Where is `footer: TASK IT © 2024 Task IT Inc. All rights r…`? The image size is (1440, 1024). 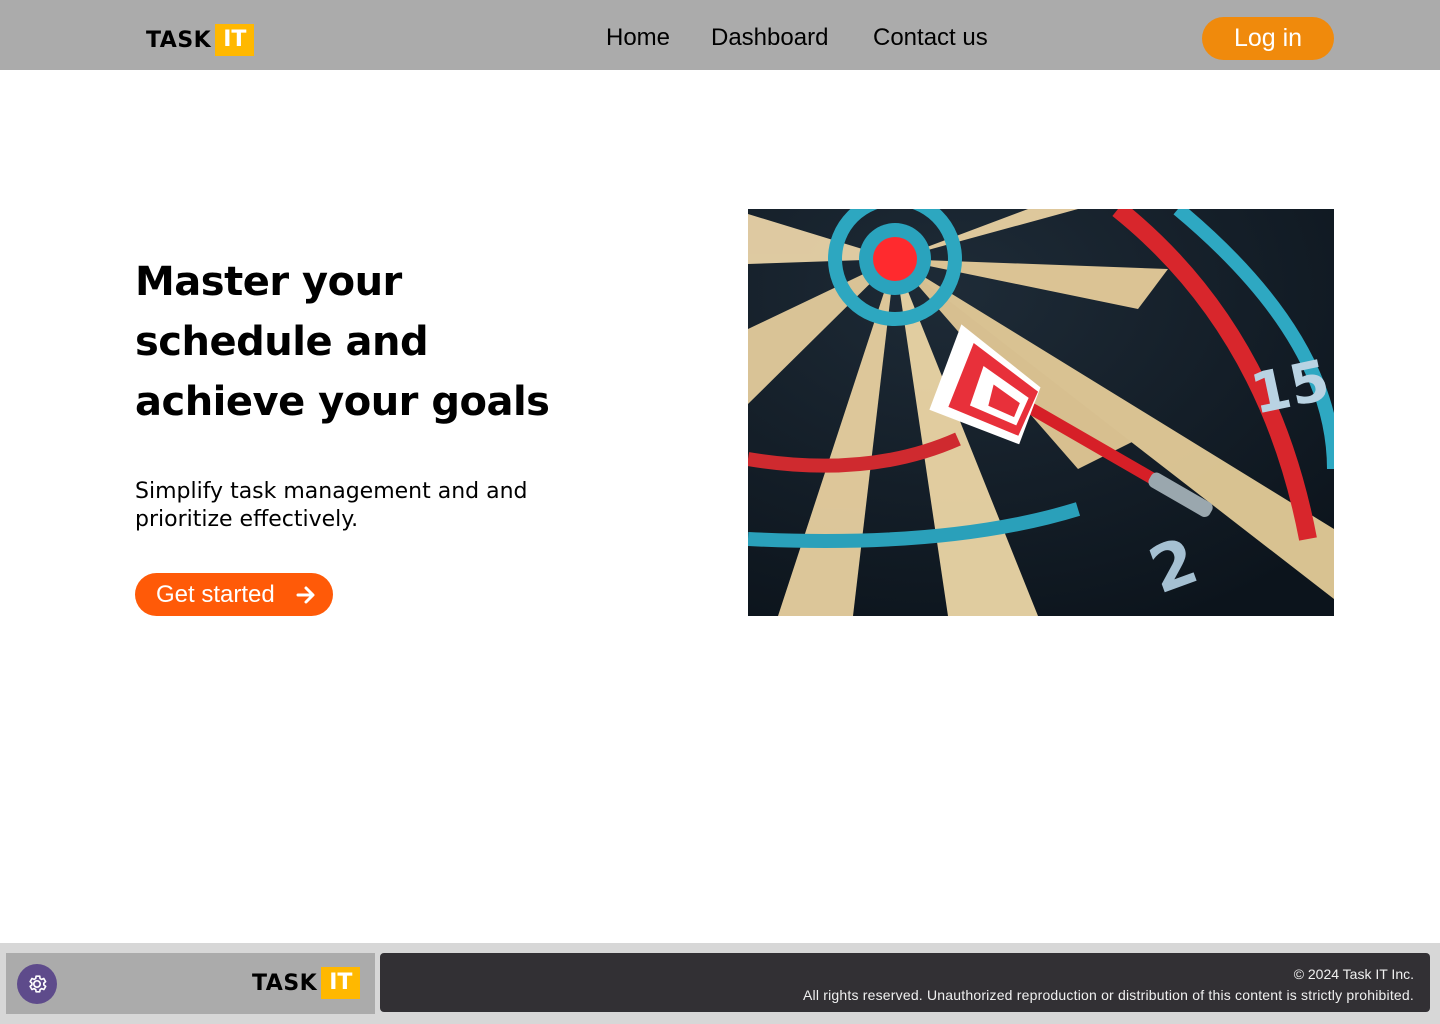
footer: TASK IT © 2024 Task IT Inc. All rights r… is located at coordinates (720, 983).